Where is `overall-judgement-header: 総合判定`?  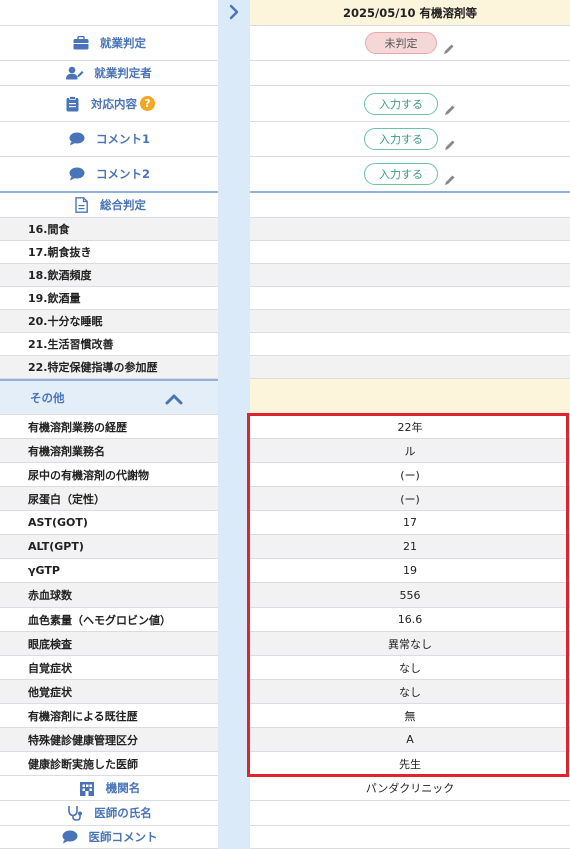
overall-judgement-header: 総合判定 is located at coordinates (109, 205).